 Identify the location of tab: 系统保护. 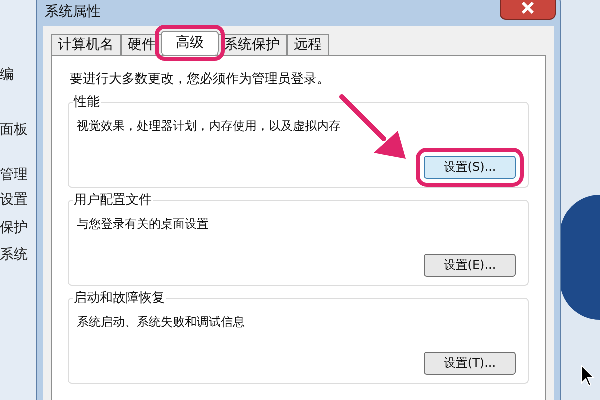
(252, 44).